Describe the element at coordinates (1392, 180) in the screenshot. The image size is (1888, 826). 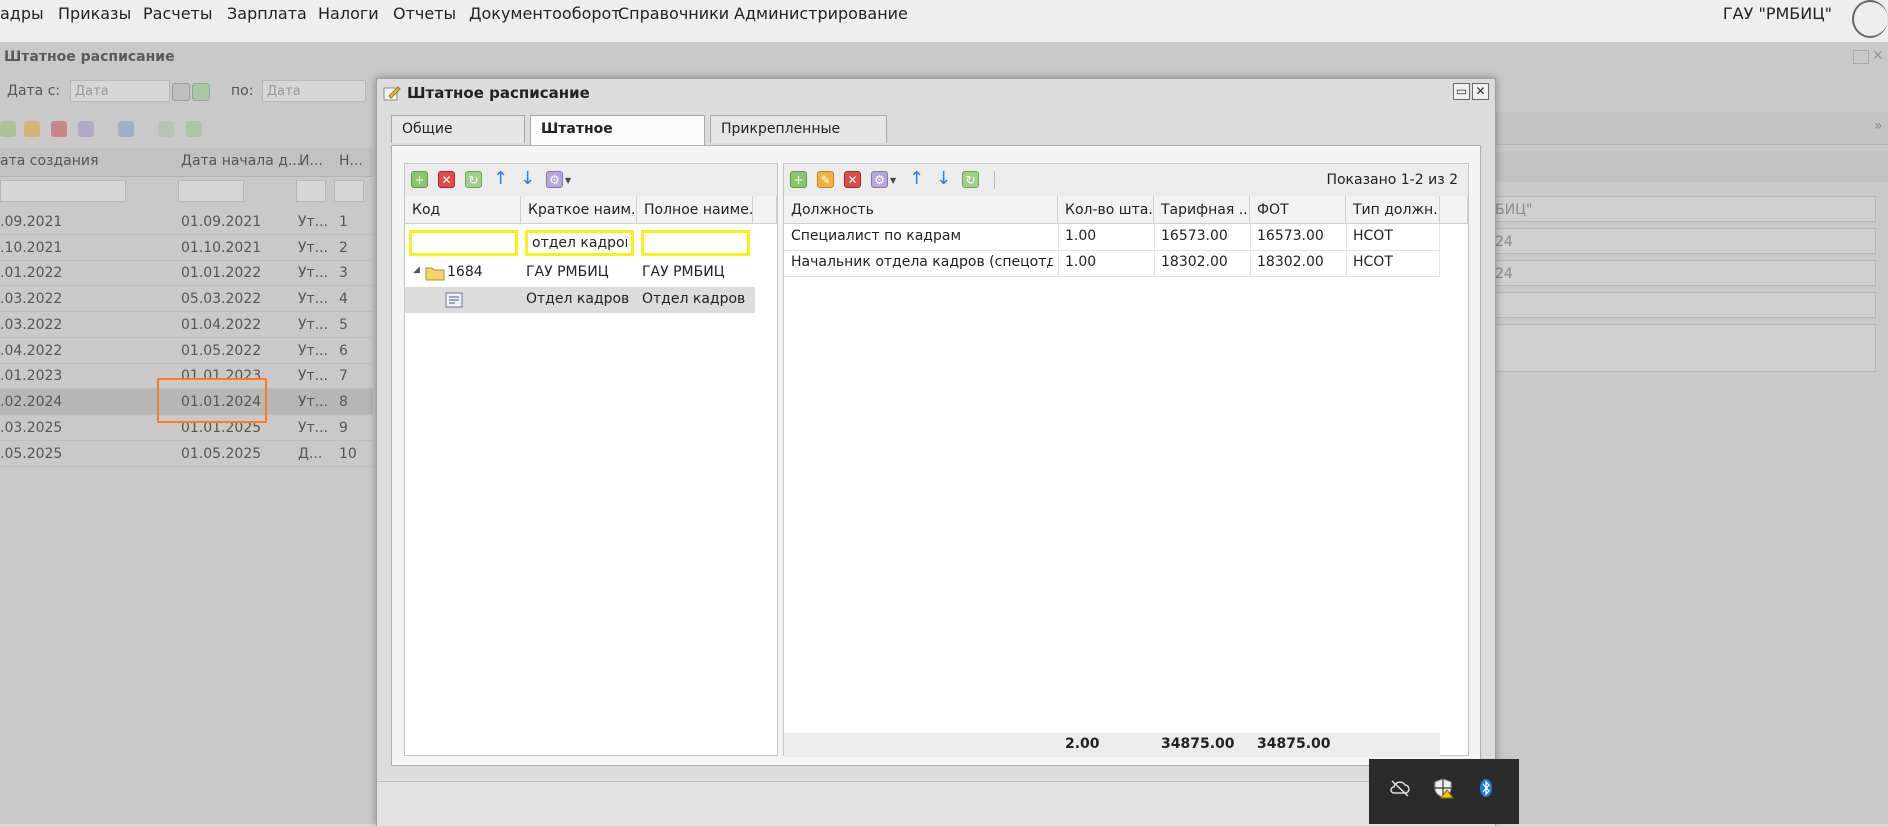
I see `pagination-info: Показано 1-2 из 2` at that location.